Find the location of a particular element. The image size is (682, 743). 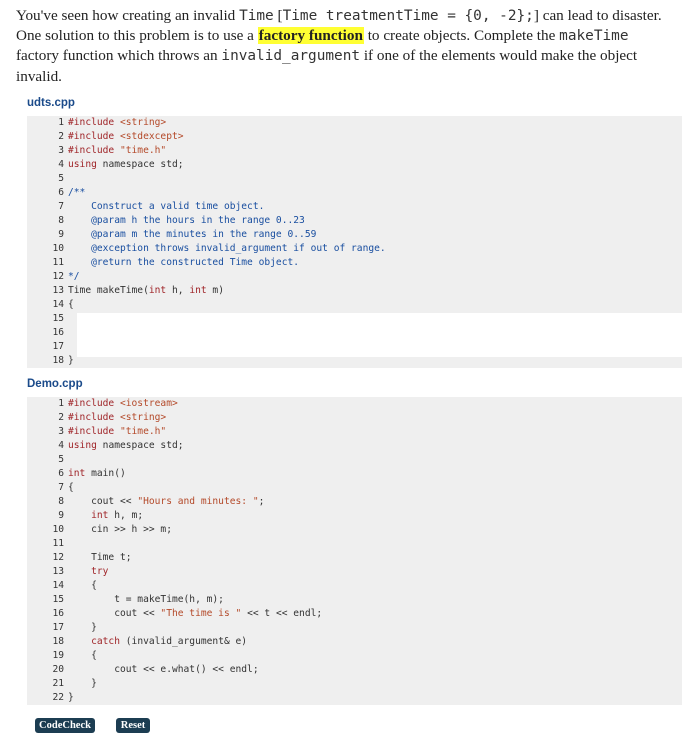

line-number: 10 is located at coordinates (58, 529).